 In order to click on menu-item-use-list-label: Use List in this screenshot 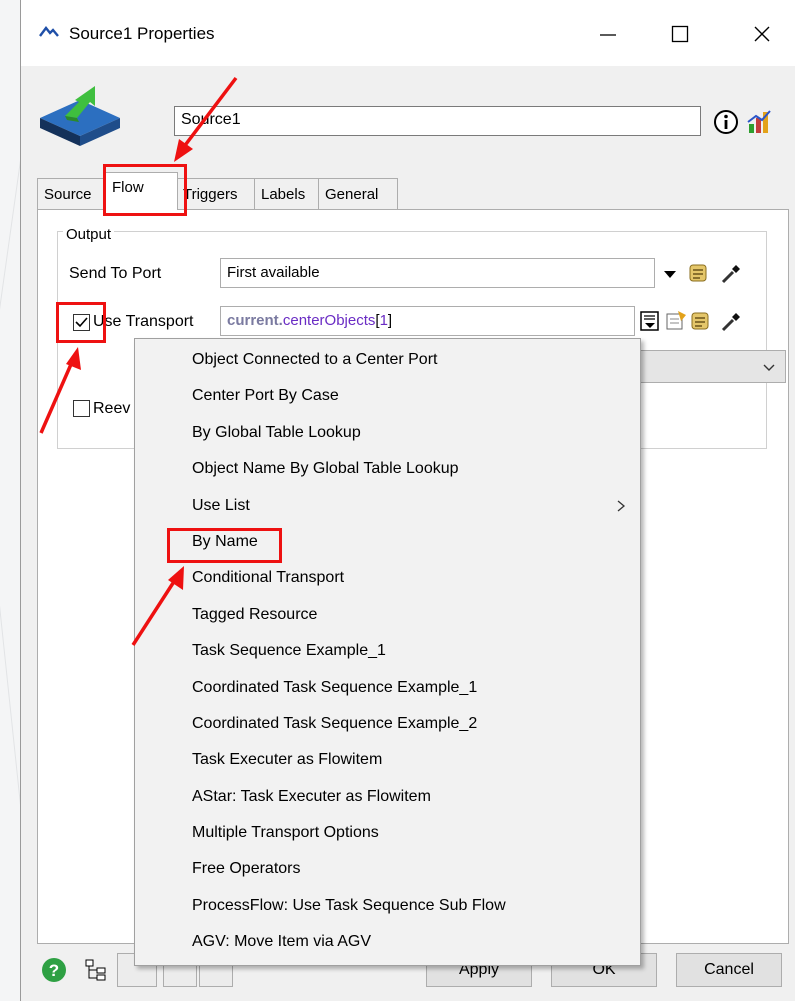, I will do `click(221, 505)`.